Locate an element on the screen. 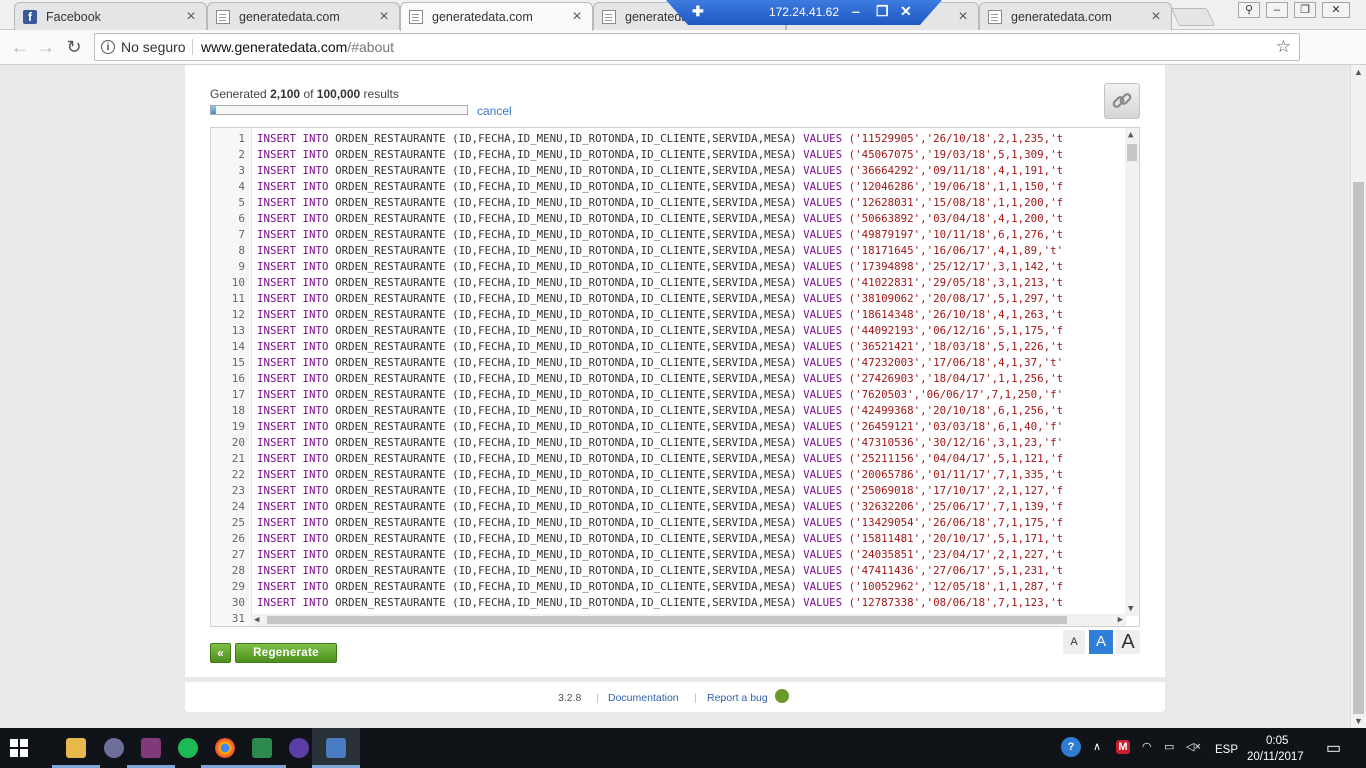  scroll-left-icon: ◀ is located at coordinates (256, 620).